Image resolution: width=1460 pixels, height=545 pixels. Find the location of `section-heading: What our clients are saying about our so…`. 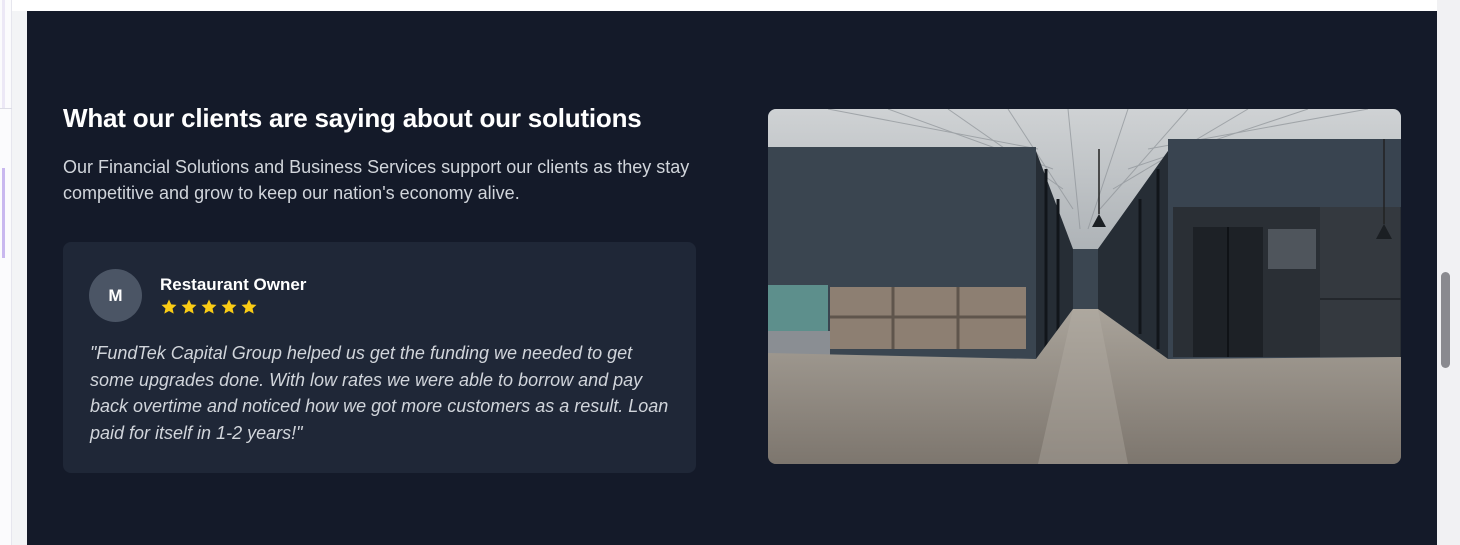

section-heading: What our clients are saying about our so… is located at coordinates (352, 118).